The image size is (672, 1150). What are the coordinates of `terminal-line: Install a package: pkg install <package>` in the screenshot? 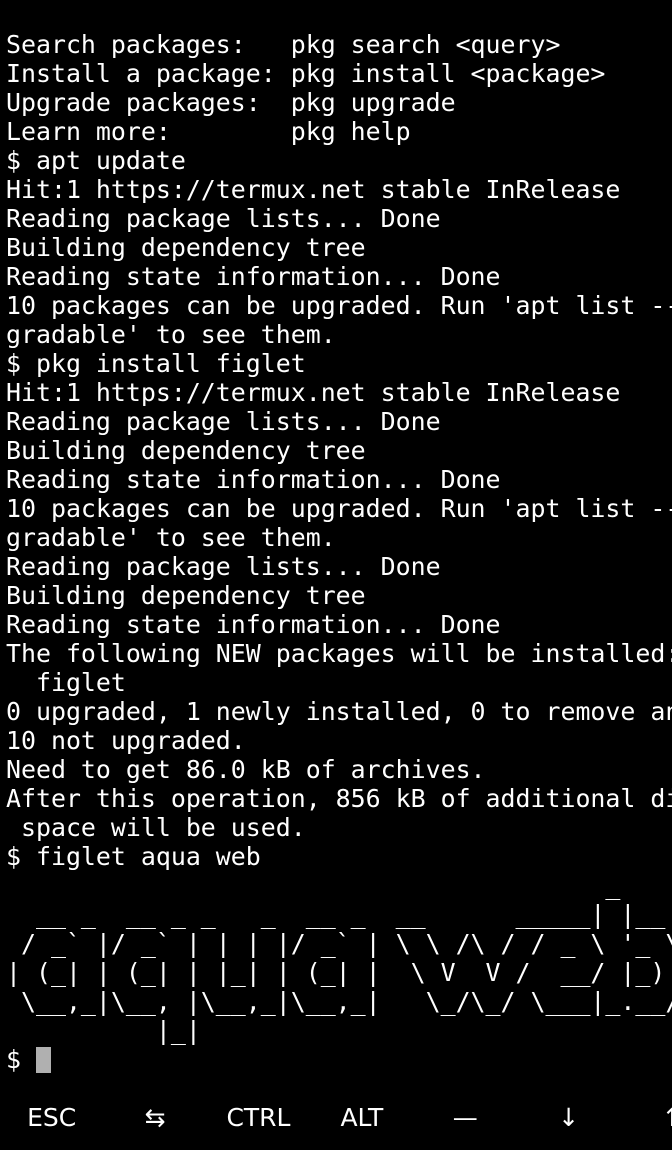 It's located at (306, 73).